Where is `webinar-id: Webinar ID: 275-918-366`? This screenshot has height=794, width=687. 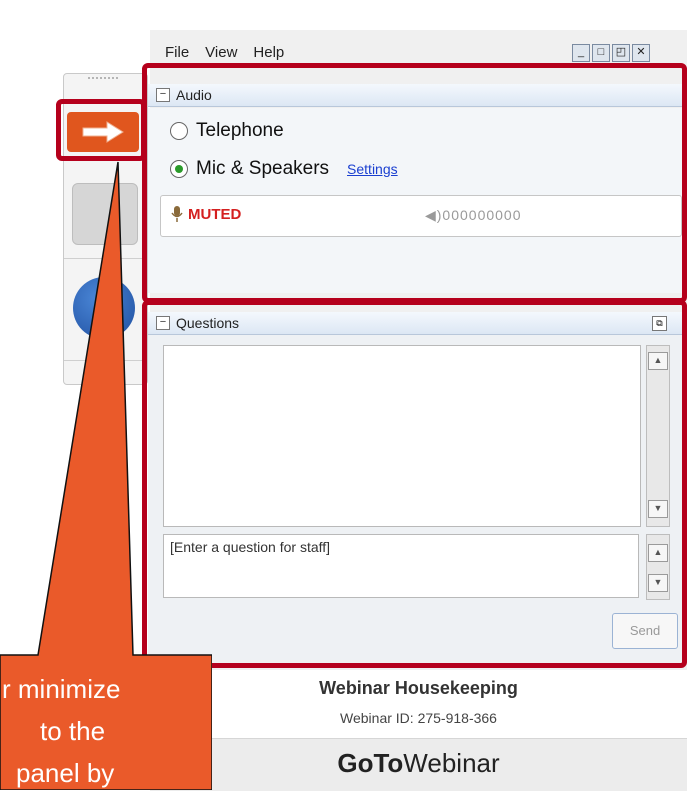
webinar-id: Webinar ID: 275-918-366 is located at coordinates (418, 718).